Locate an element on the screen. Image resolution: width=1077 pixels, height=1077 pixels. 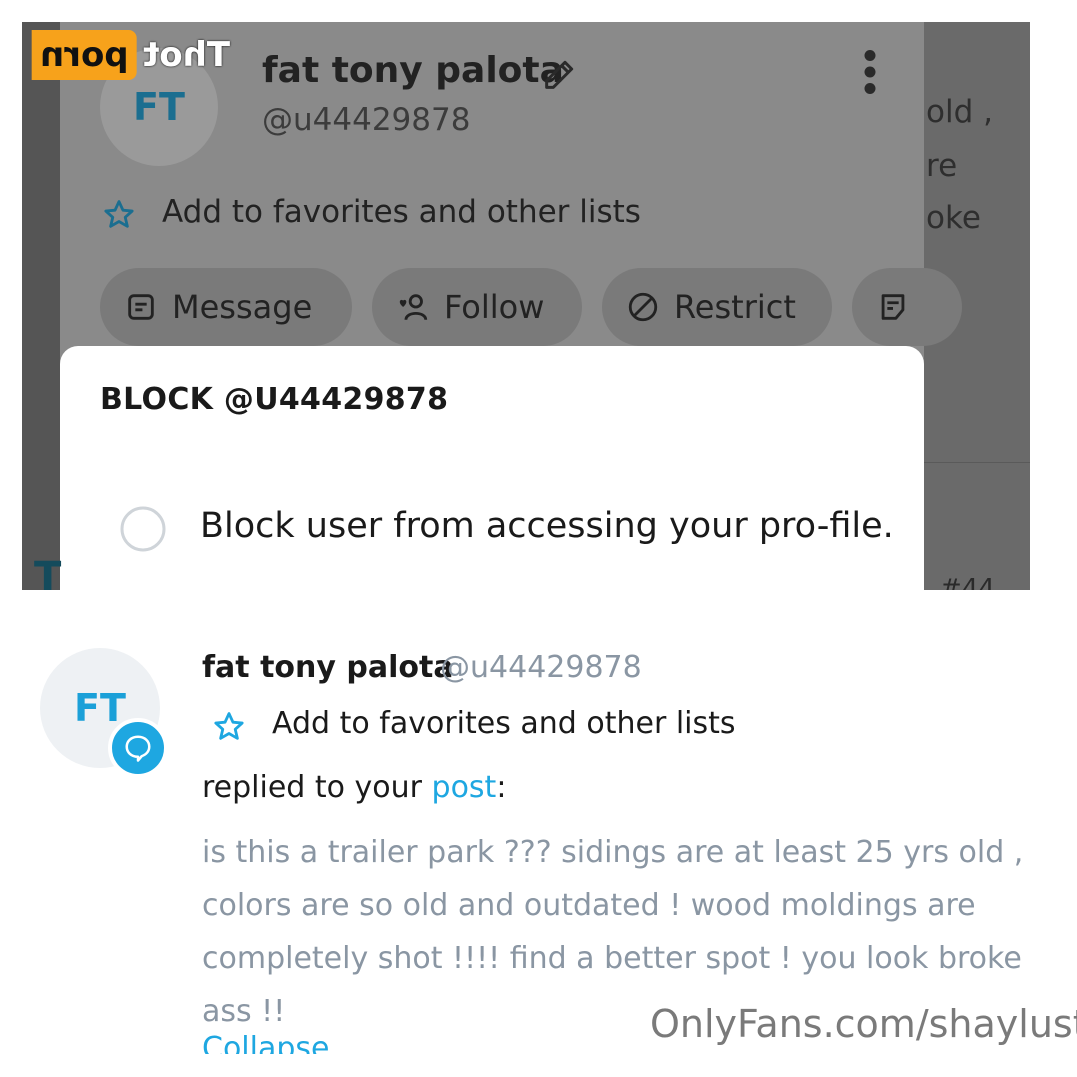
profile-name: fat tony palota is located at coordinates (413, 70).